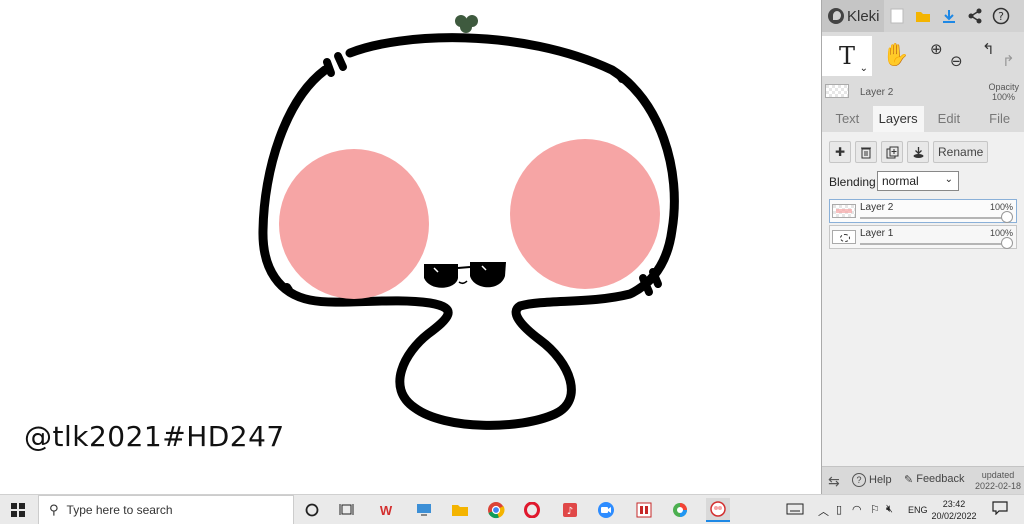  I want to click on layer-row: Layer 2 100%, so click(923, 211).